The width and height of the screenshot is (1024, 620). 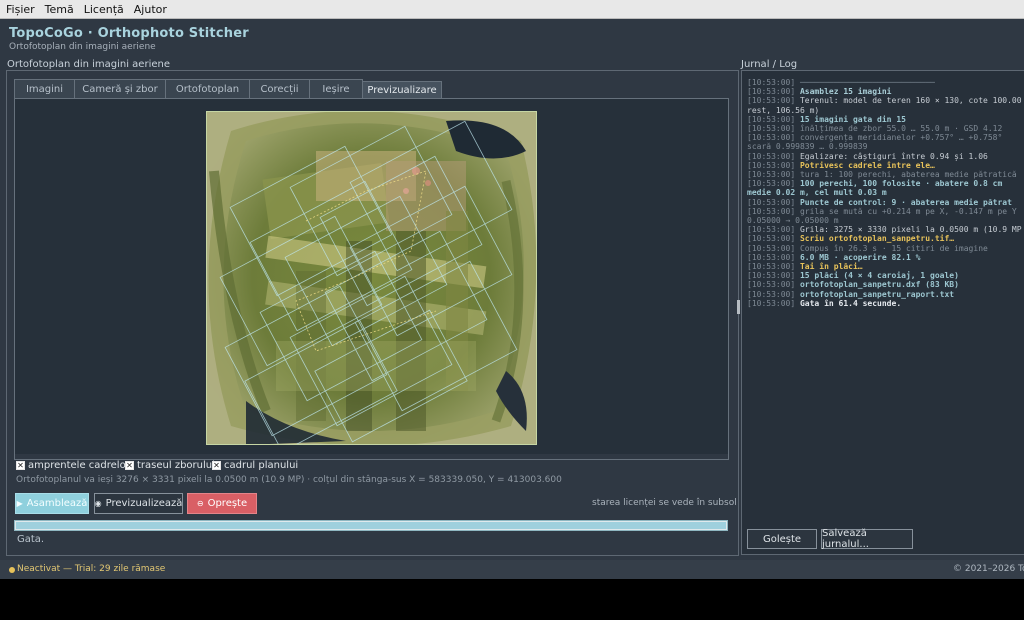 I want to click on menu-theme: Temă, so click(x=59, y=9).